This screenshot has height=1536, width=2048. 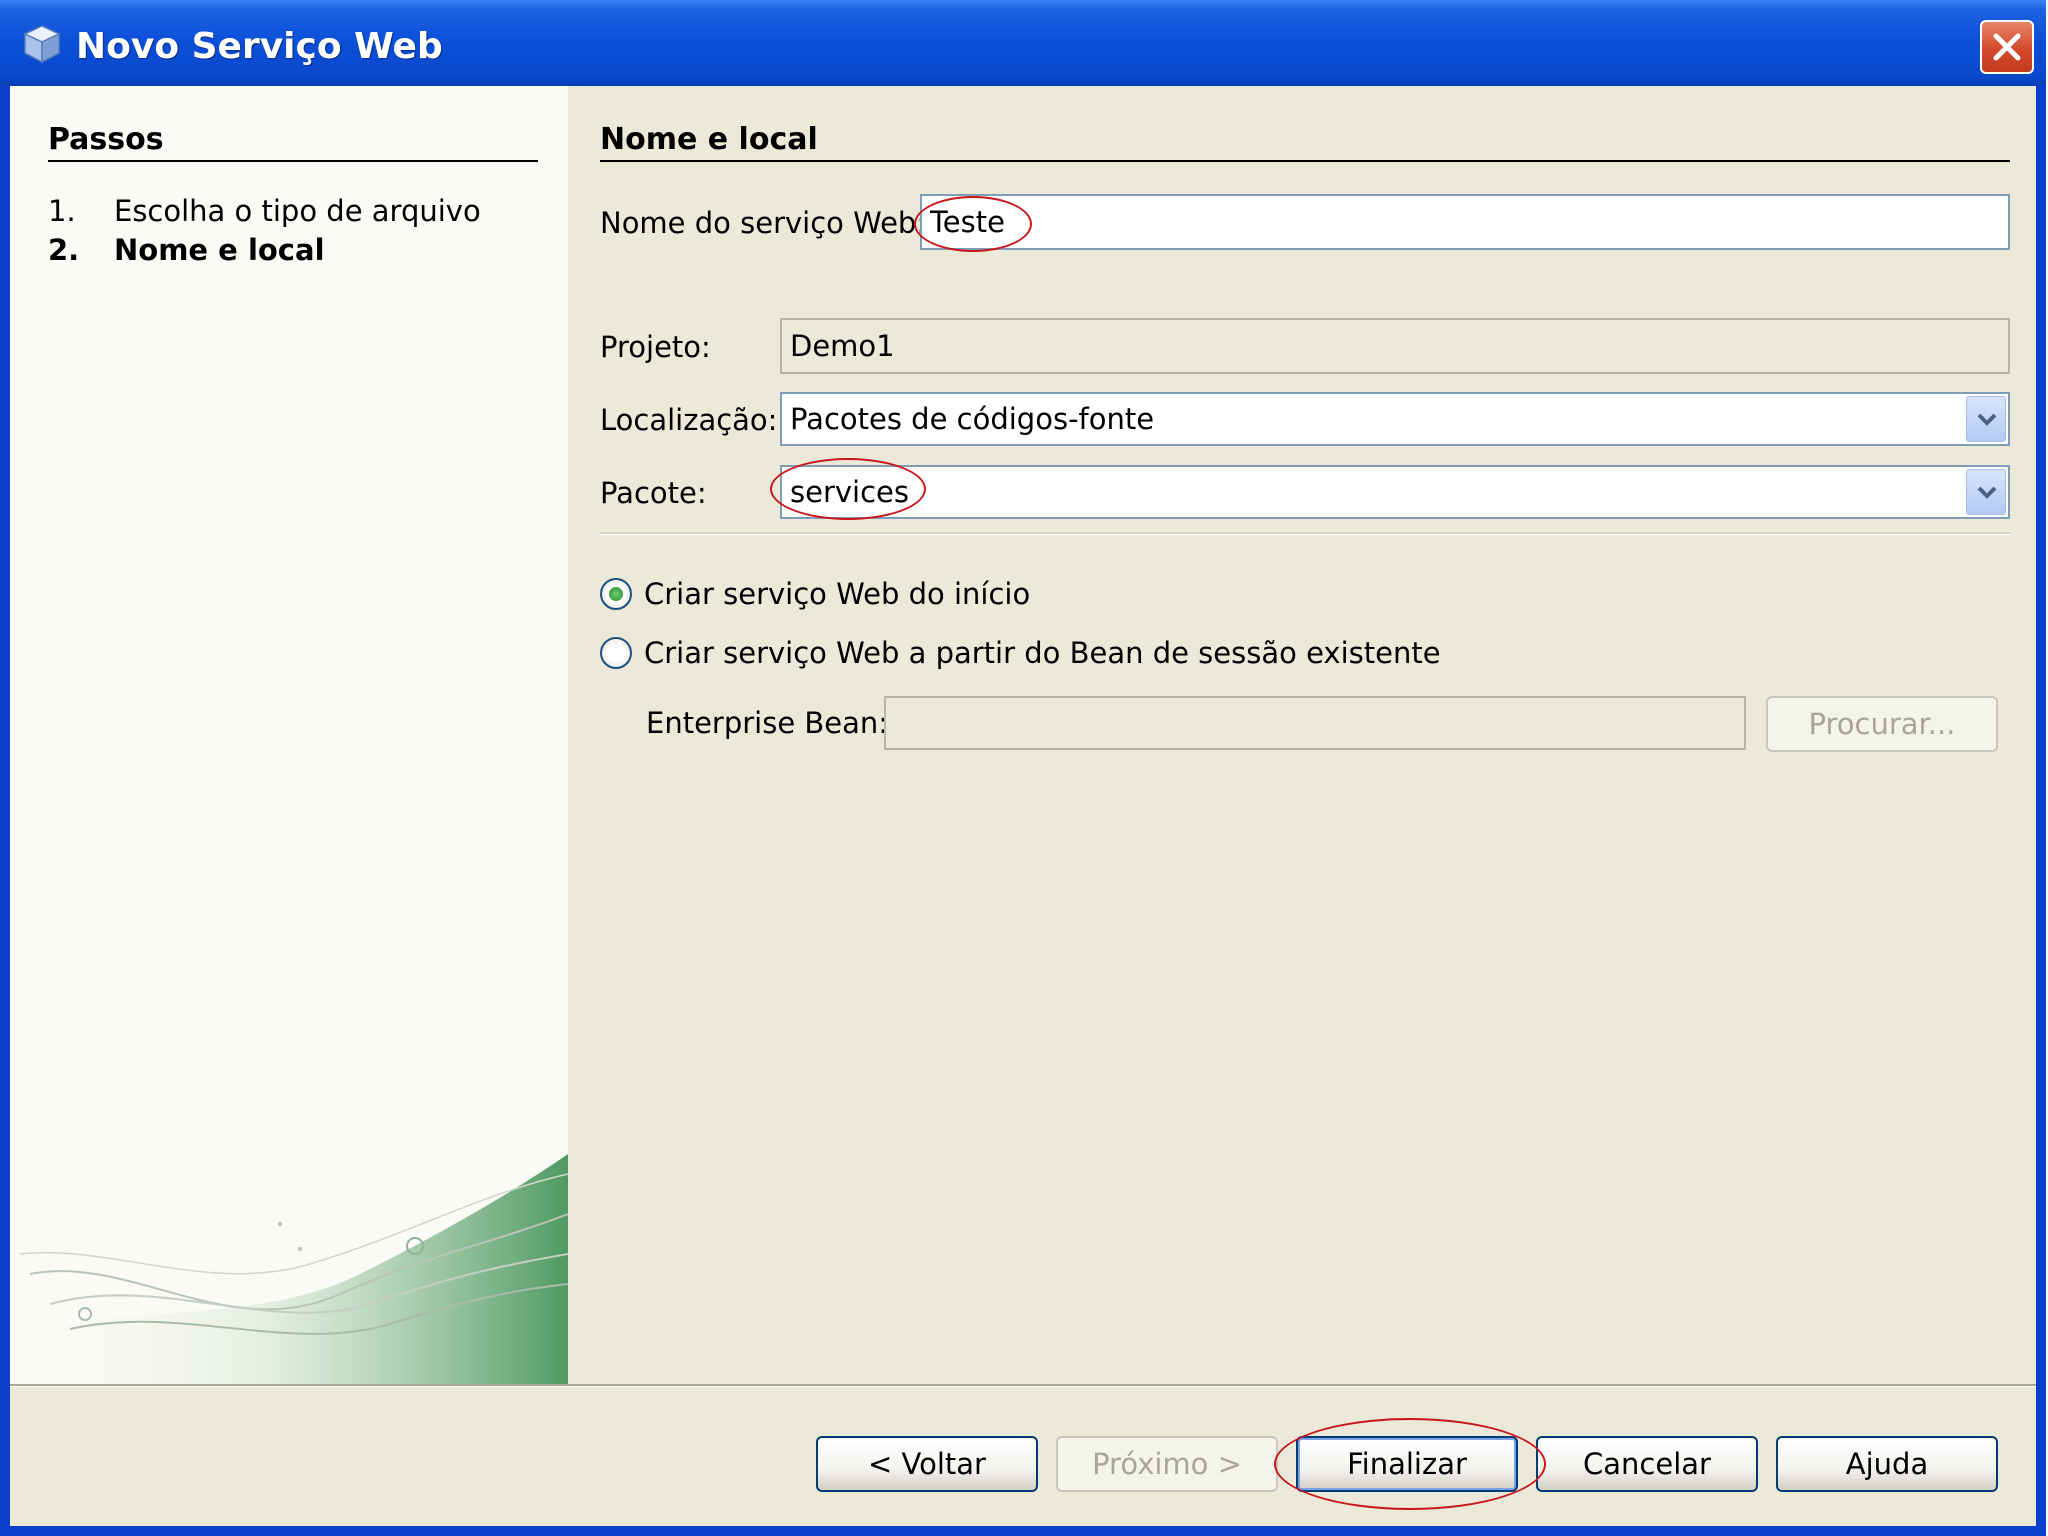 I want to click on radio-create-from-scratch: Criar serviço Web do início, so click(x=815, y=594).